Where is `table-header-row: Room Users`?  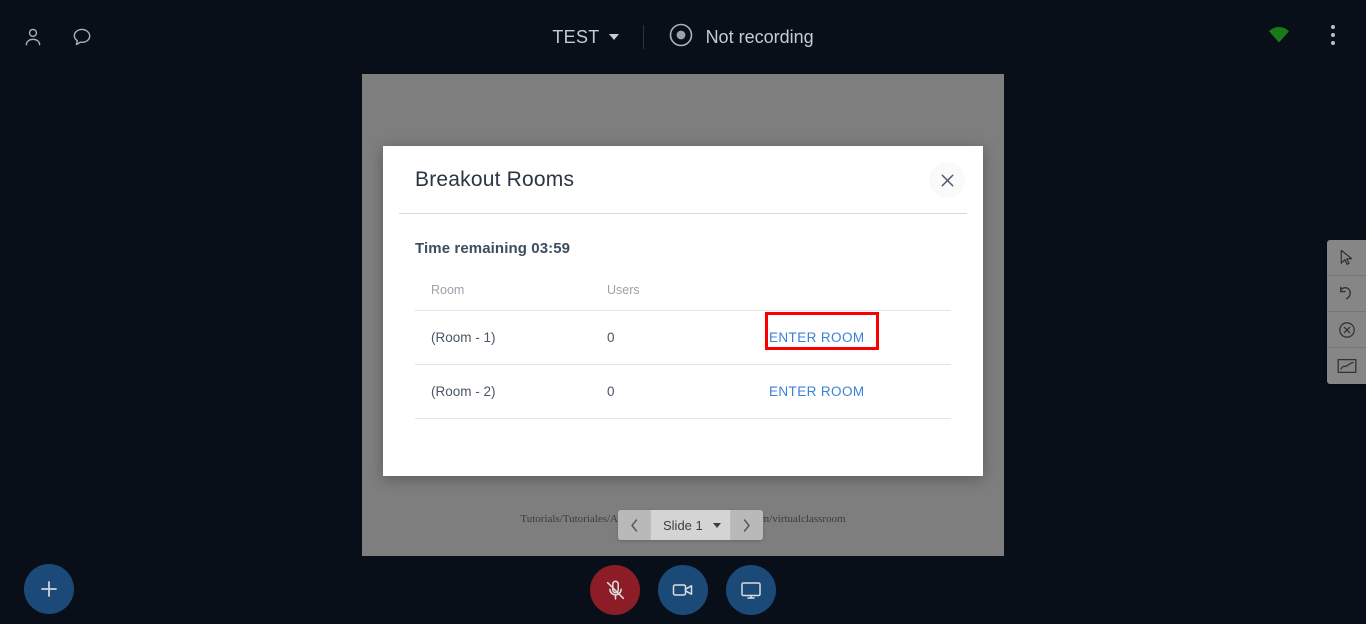
table-header-row: Room Users is located at coordinates (683, 297).